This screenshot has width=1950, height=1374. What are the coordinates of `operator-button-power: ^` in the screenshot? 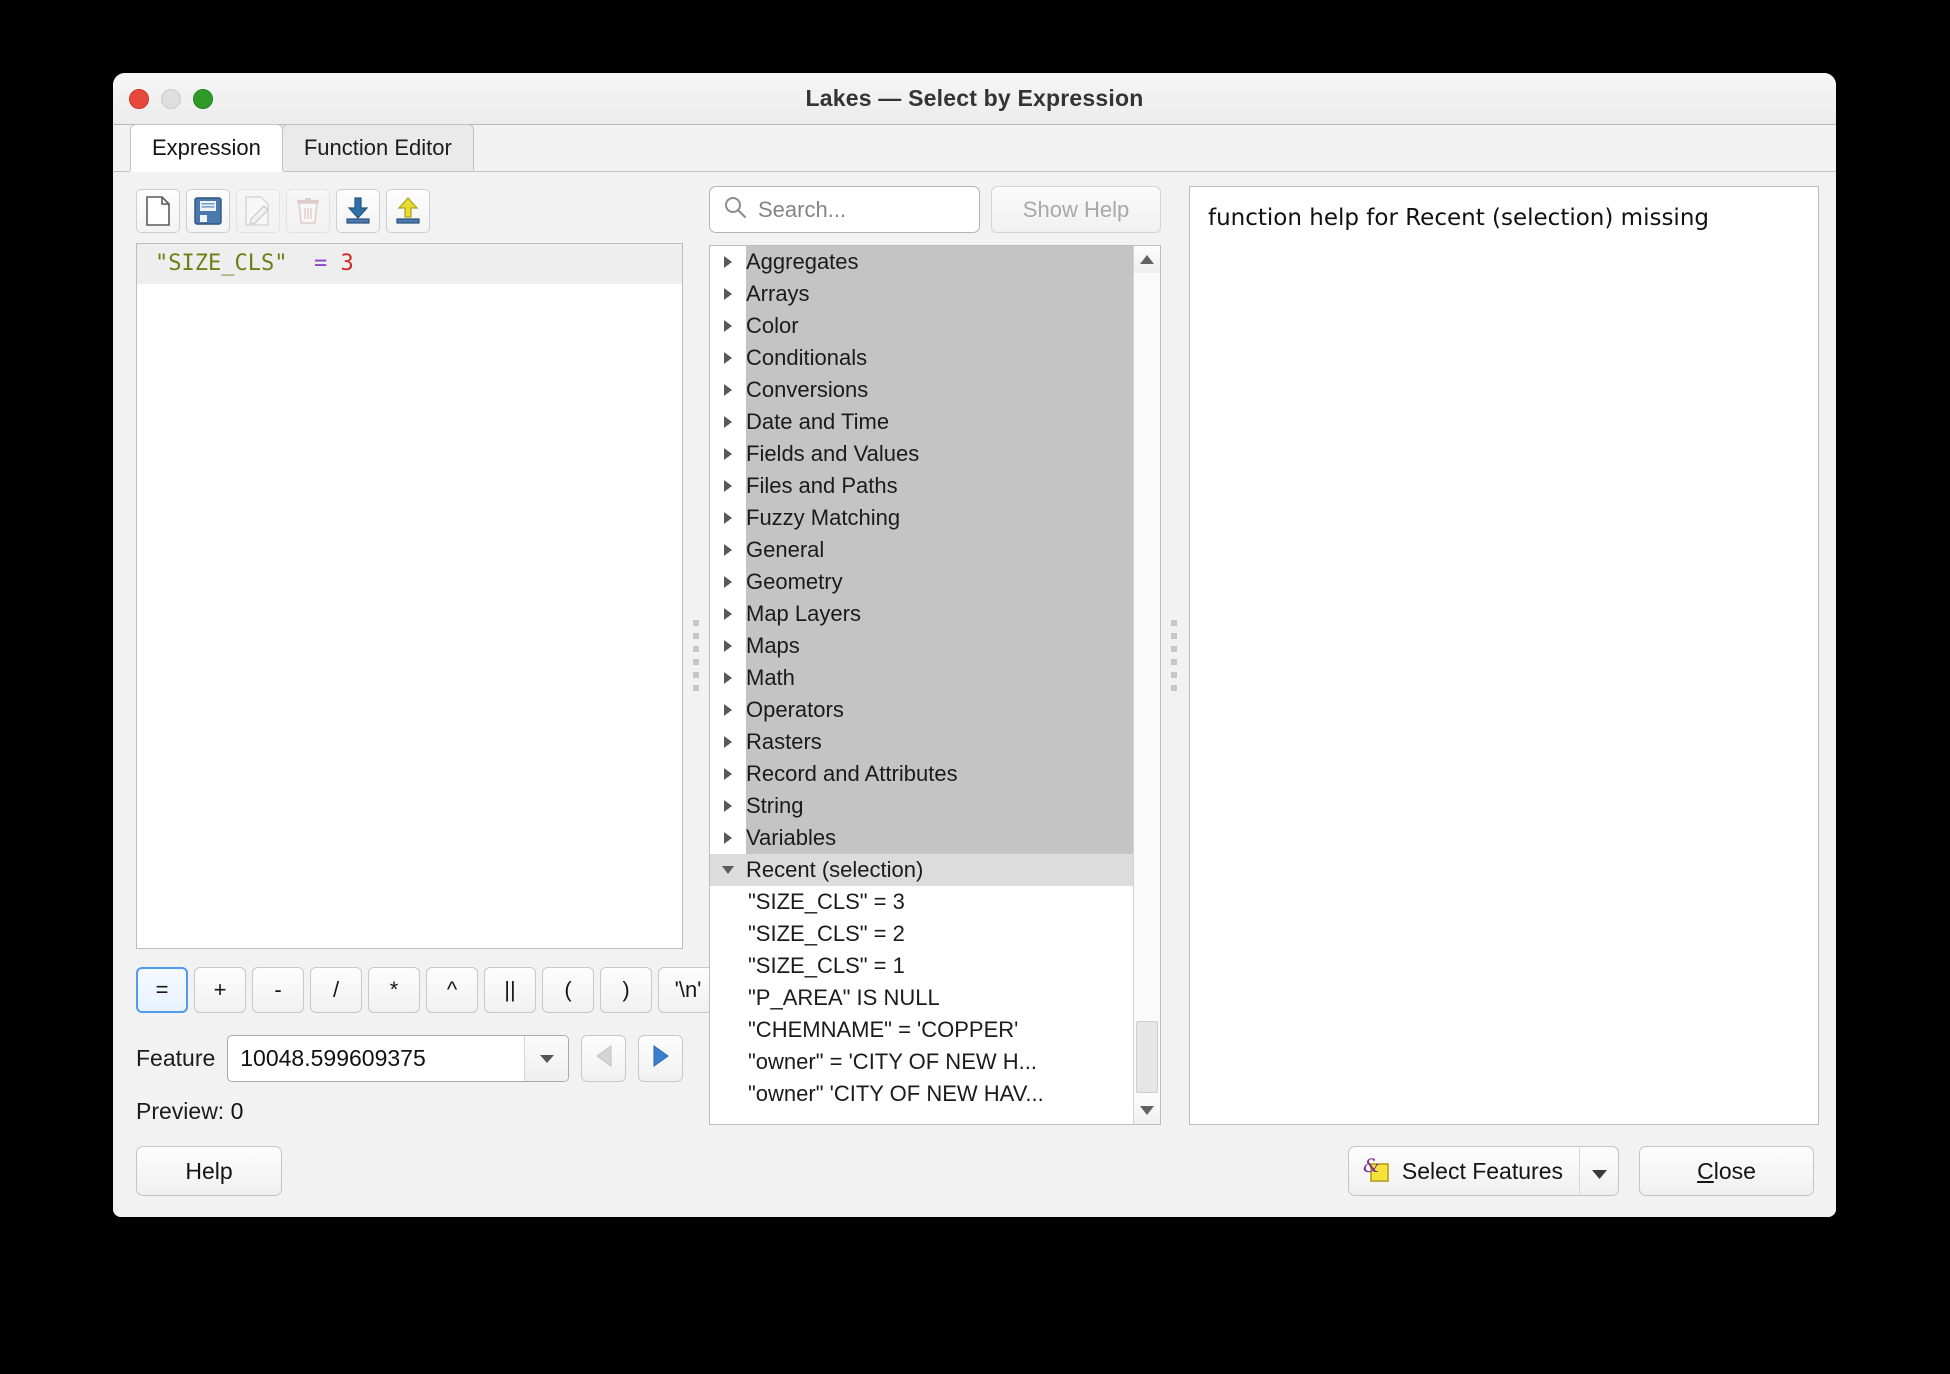 It's located at (452, 990).